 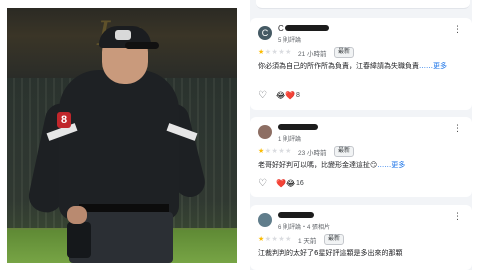 What do you see at coordinates (142, 45) in the screenshot?
I see `umpire-cap-brim` at bounding box center [142, 45].